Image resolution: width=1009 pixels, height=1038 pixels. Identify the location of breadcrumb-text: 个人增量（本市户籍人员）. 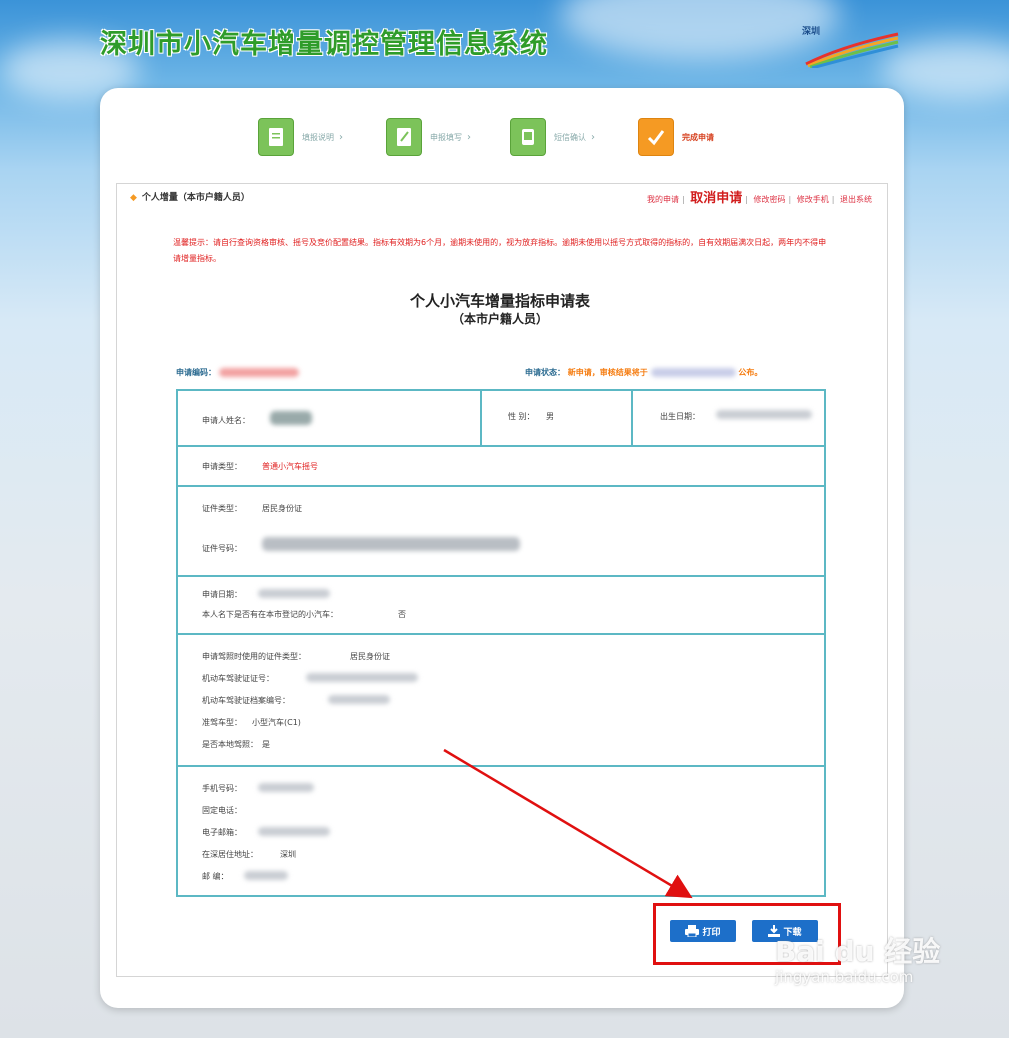
(195, 198).